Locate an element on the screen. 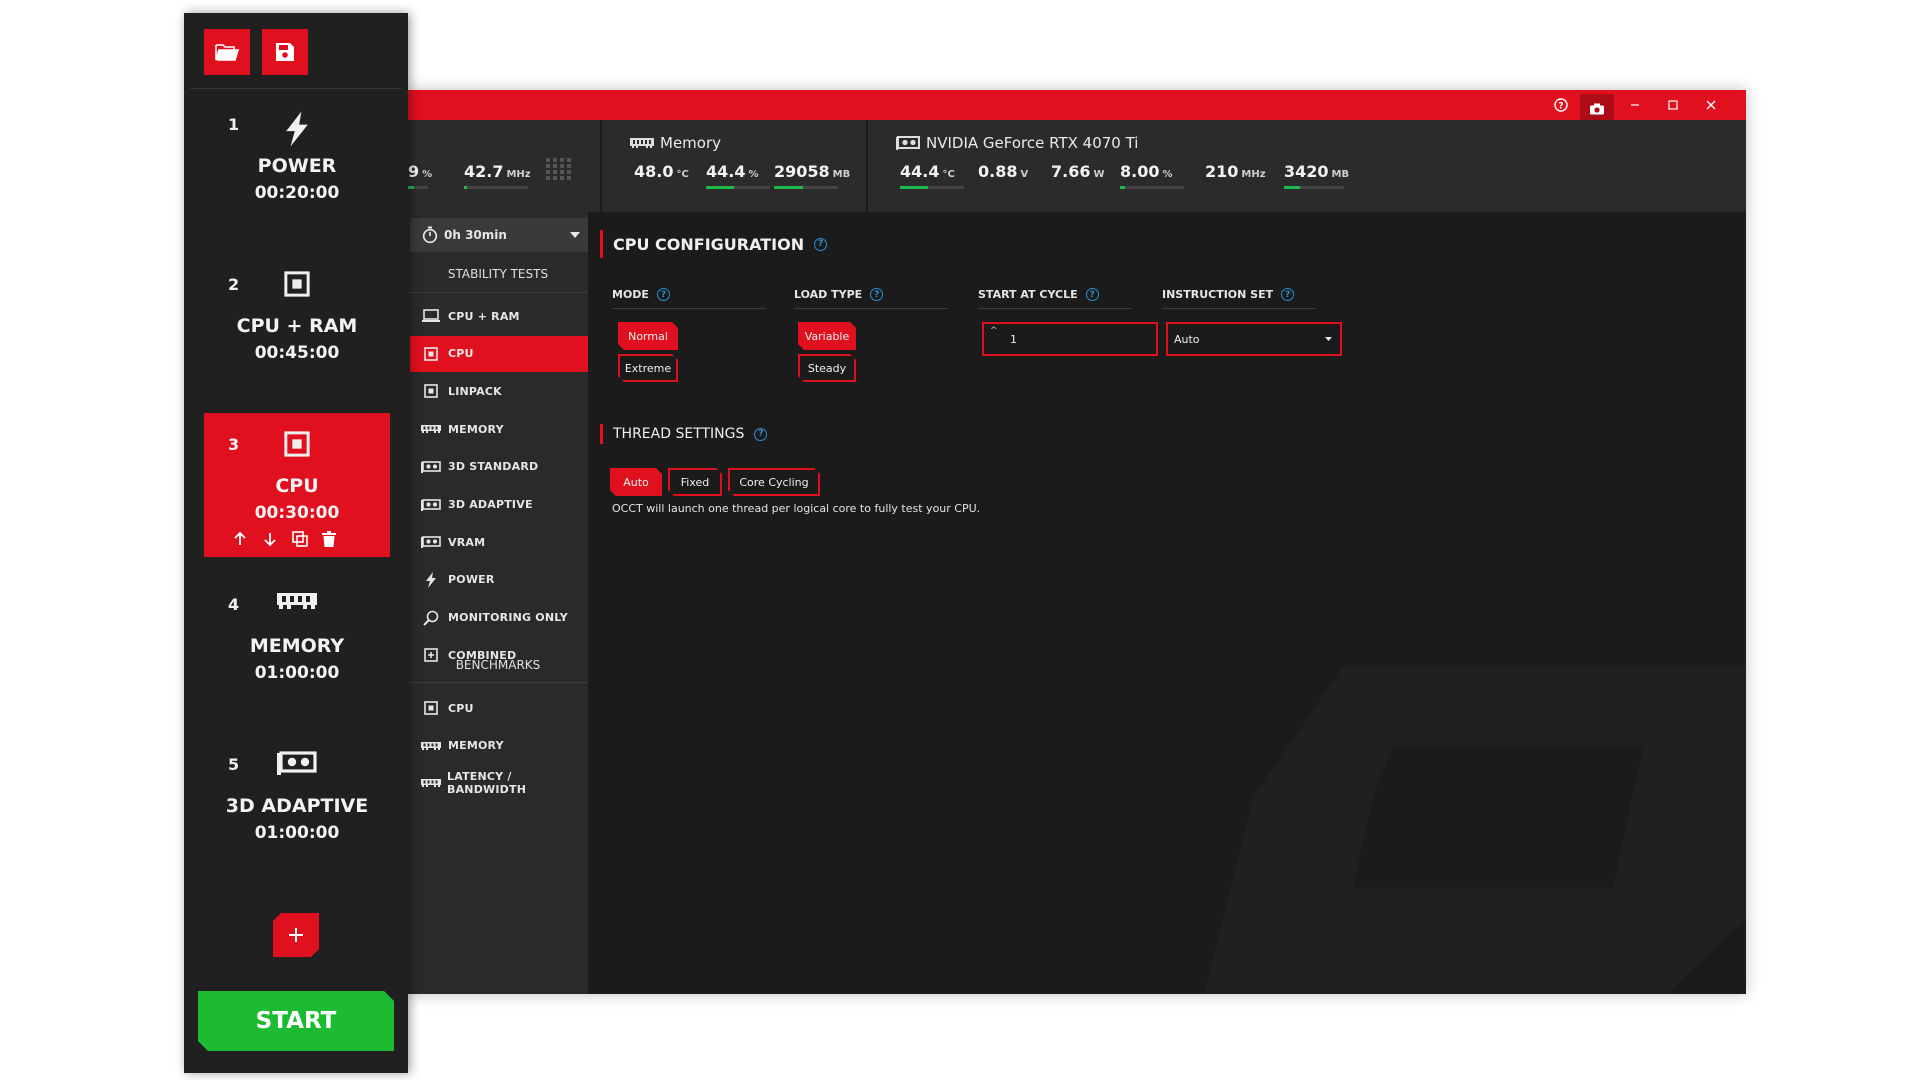  profile-step-3: 3 CPU 00:30:00 is located at coordinates (297, 485).